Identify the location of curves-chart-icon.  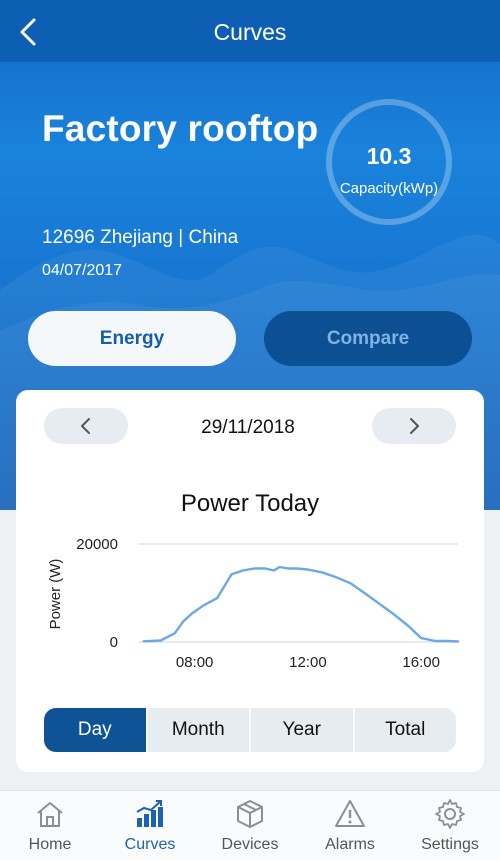
(149, 813).